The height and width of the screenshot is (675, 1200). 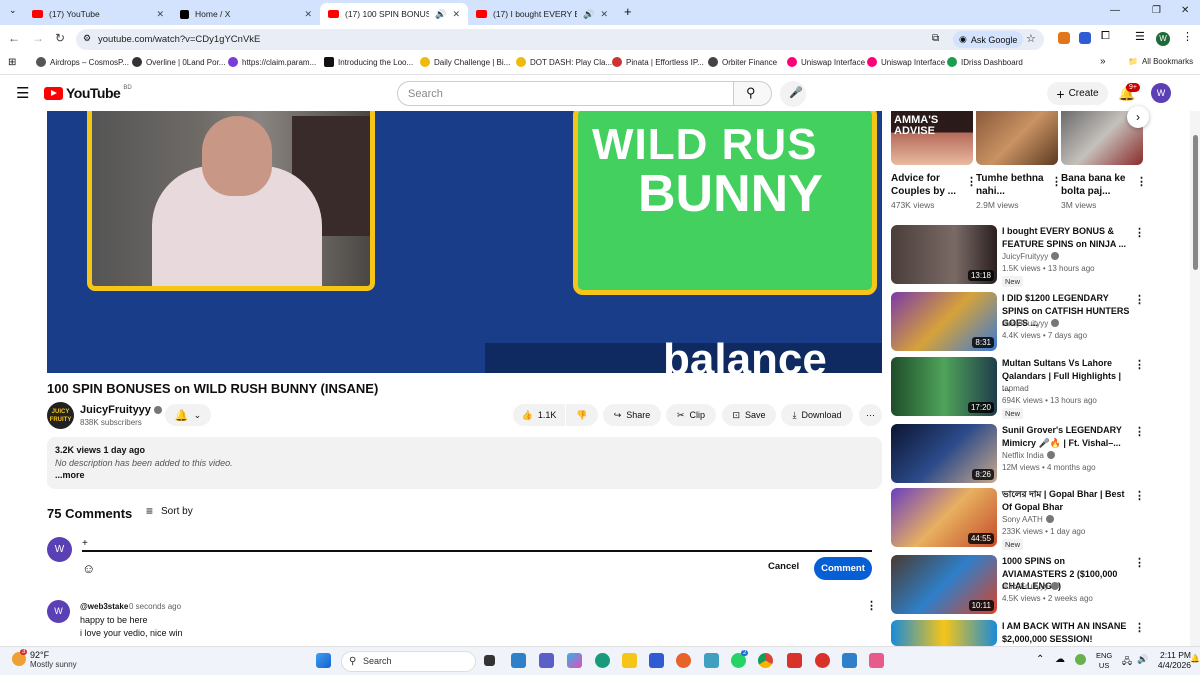 What do you see at coordinates (1187, 36) in the screenshot?
I see `menu-dots-icon: ⋮` at bounding box center [1187, 36].